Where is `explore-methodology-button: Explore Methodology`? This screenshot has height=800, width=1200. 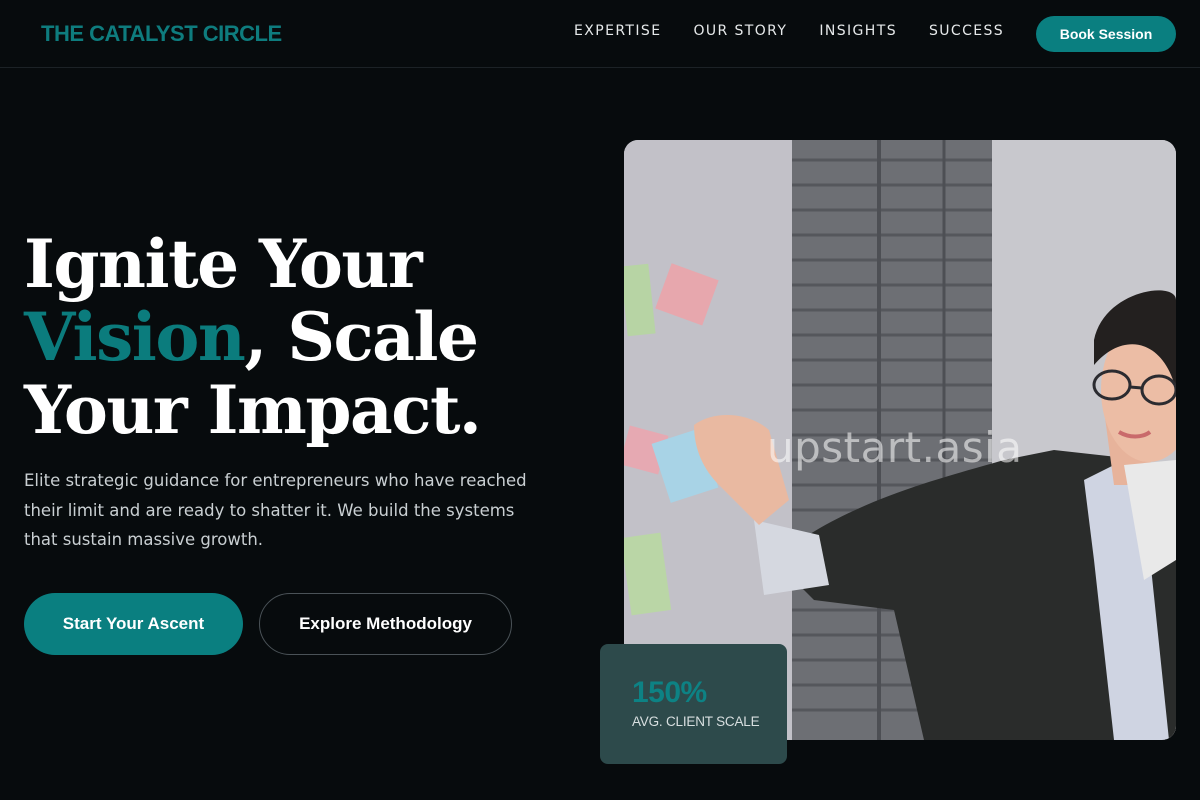 explore-methodology-button: Explore Methodology is located at coordinates (385, 624).